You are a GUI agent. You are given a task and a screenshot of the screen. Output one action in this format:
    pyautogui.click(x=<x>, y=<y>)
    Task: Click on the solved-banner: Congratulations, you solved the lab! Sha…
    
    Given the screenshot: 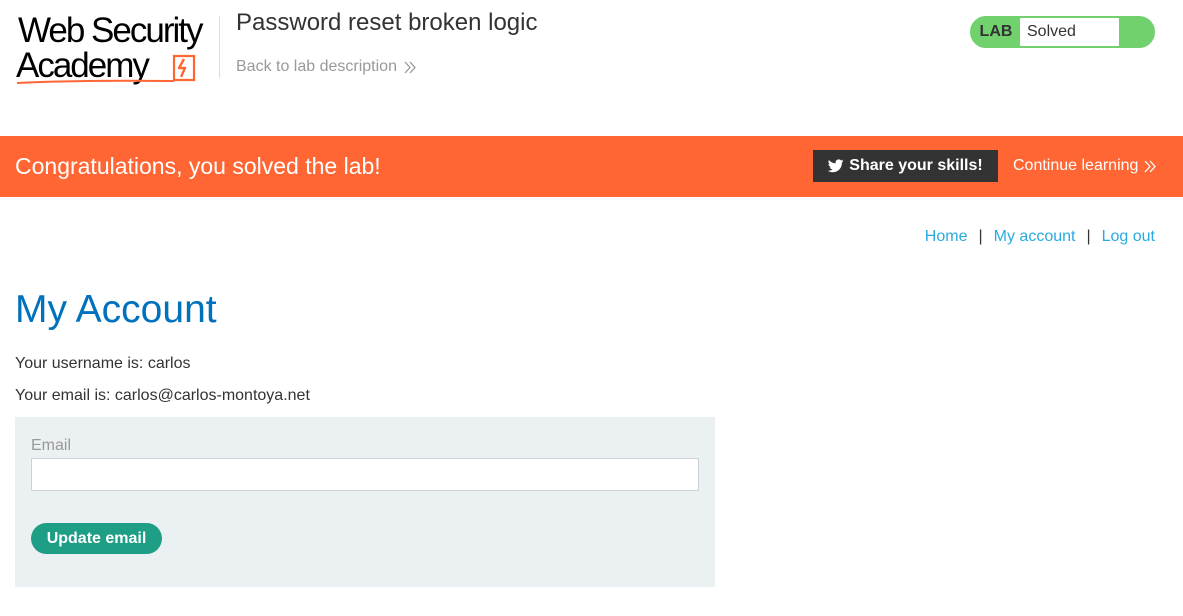 What is the action you would take?
    pyautogui.click(x=591, y=166)
    